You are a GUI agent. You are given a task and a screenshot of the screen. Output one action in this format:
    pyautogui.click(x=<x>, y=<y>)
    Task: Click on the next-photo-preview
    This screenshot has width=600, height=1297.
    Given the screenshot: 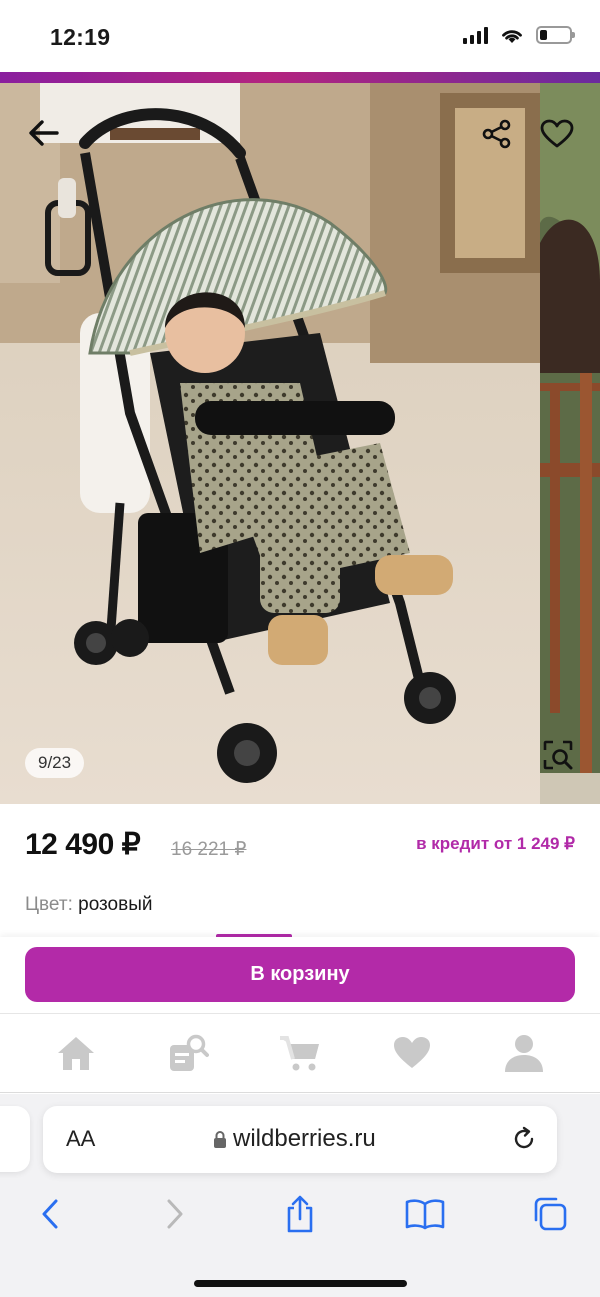 What is the action you would take?
    pyautogui.click(x=570, y=443)
    